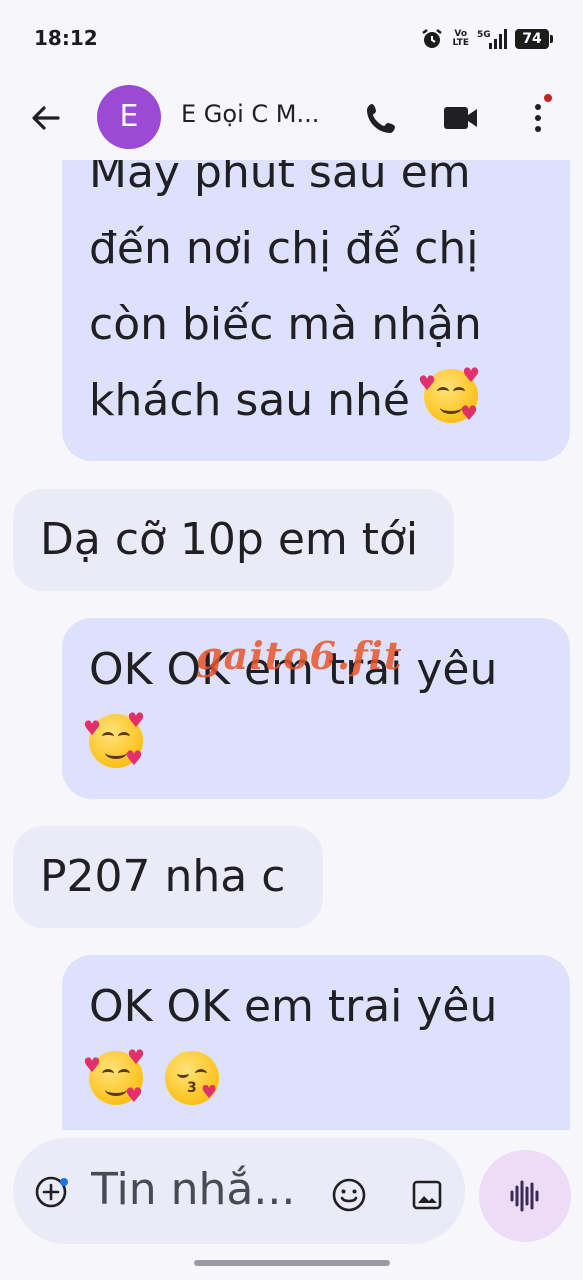 The width and height of the screenshot is (583, 1280). What do you see at coordinates (534, 39) in the screenshot?
I see `battery-indicator: 74` at bounding box center [534, 39].